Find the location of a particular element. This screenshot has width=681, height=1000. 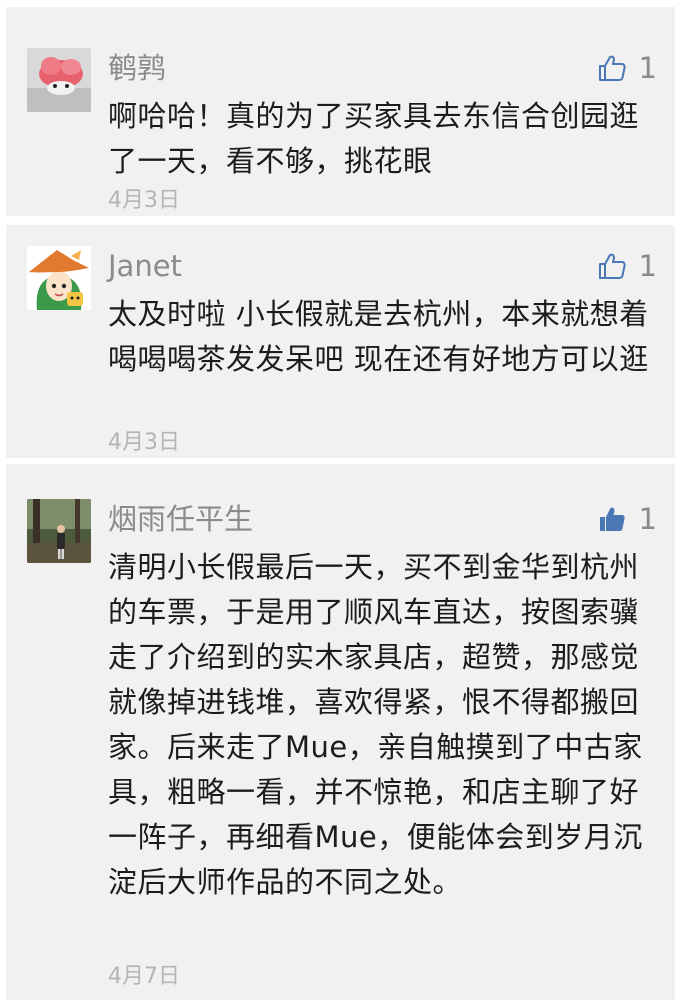

pink-fluffy-animal-avatar-icon is located at coordinates (59, 80).